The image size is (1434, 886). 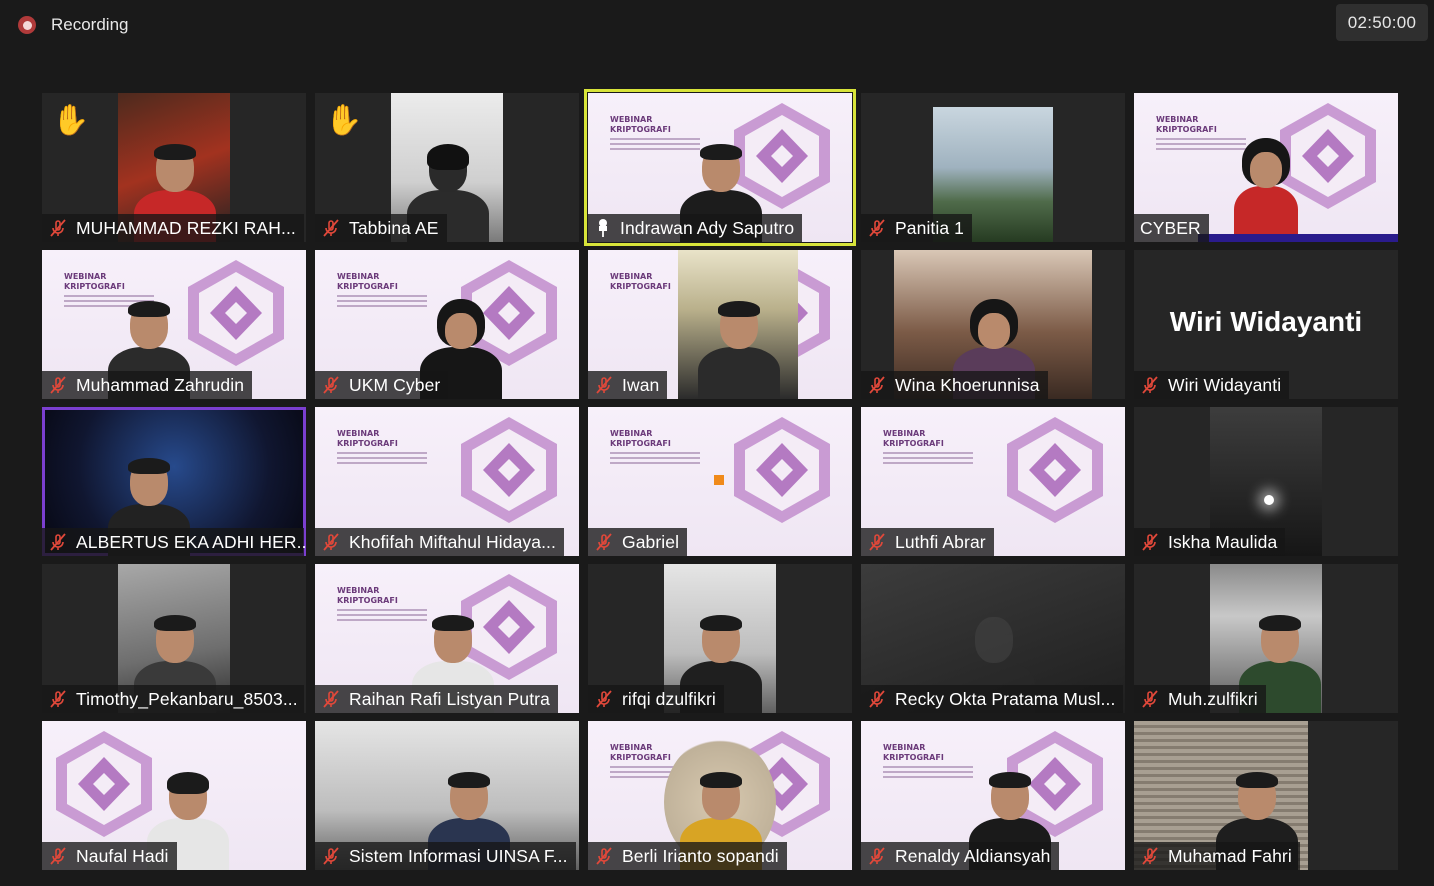 What do you see at coordinates (1266, 167) in the screenshot?
I see `participant-tile: WEBINAR KRIPTOGRAFI CYBER` at bounding box center [1266, 167].